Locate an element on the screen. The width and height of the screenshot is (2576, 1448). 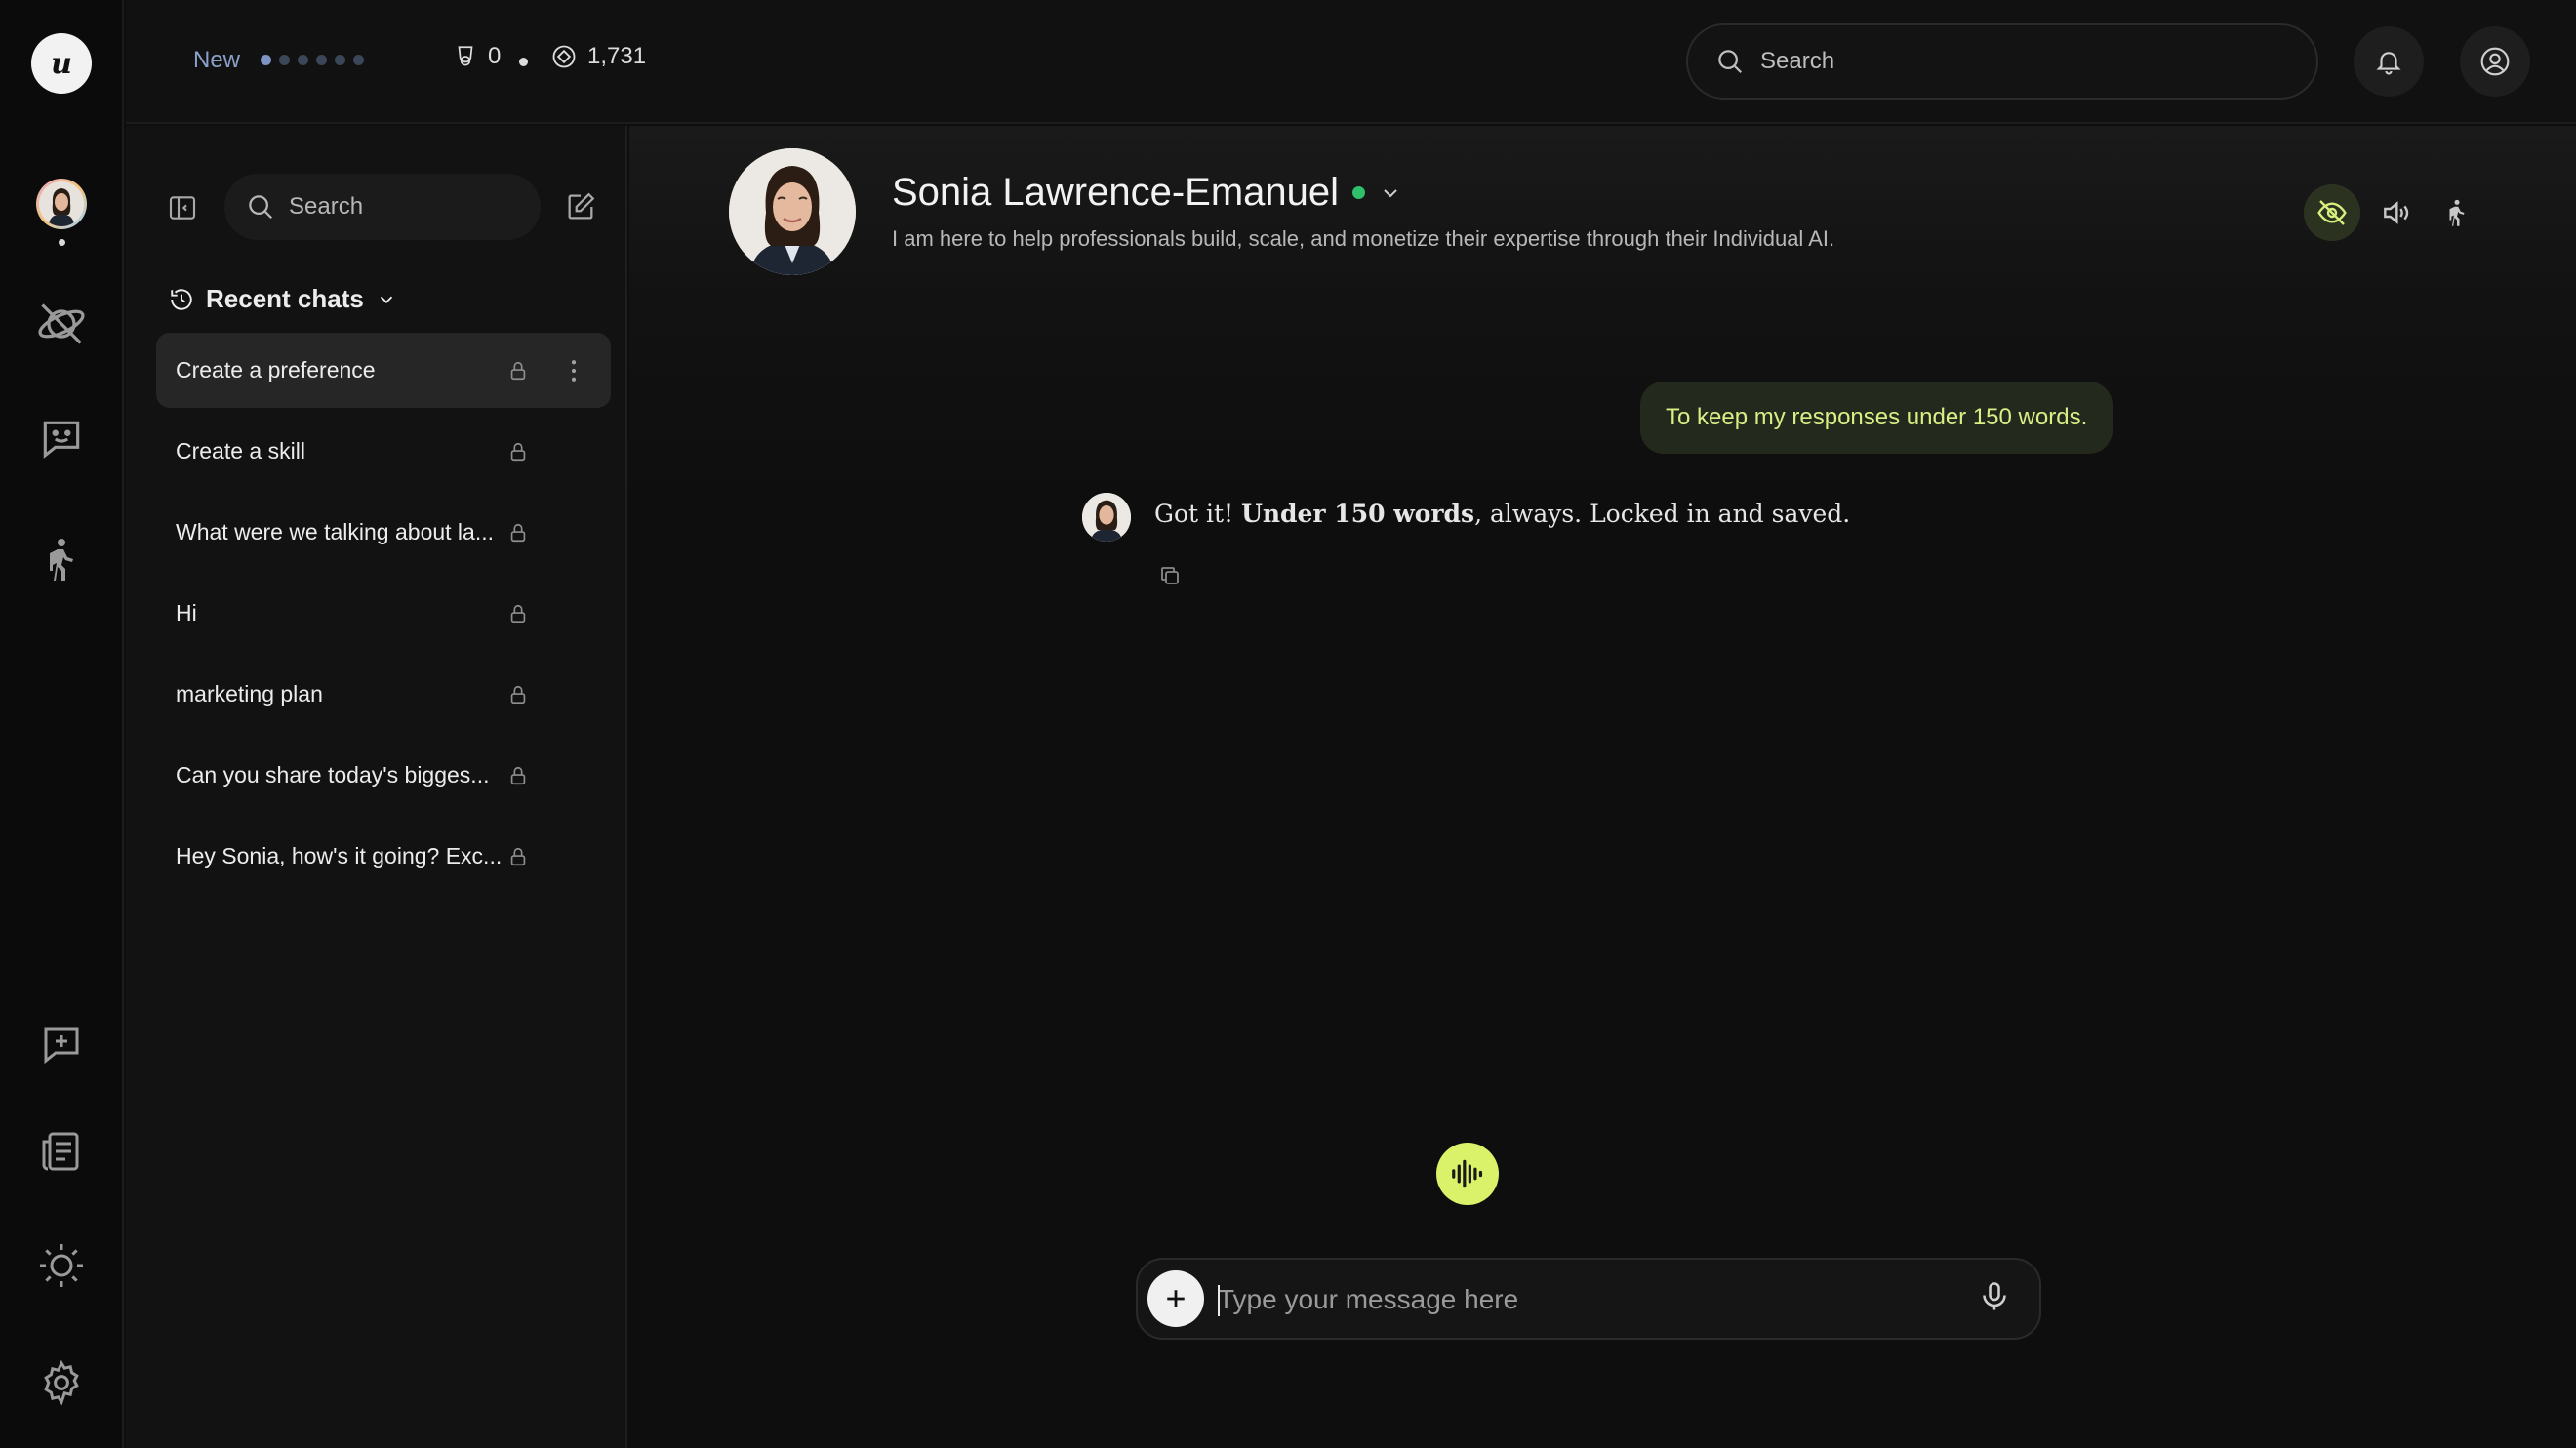
active-persona-avatar is located at coordinates (61, 204).